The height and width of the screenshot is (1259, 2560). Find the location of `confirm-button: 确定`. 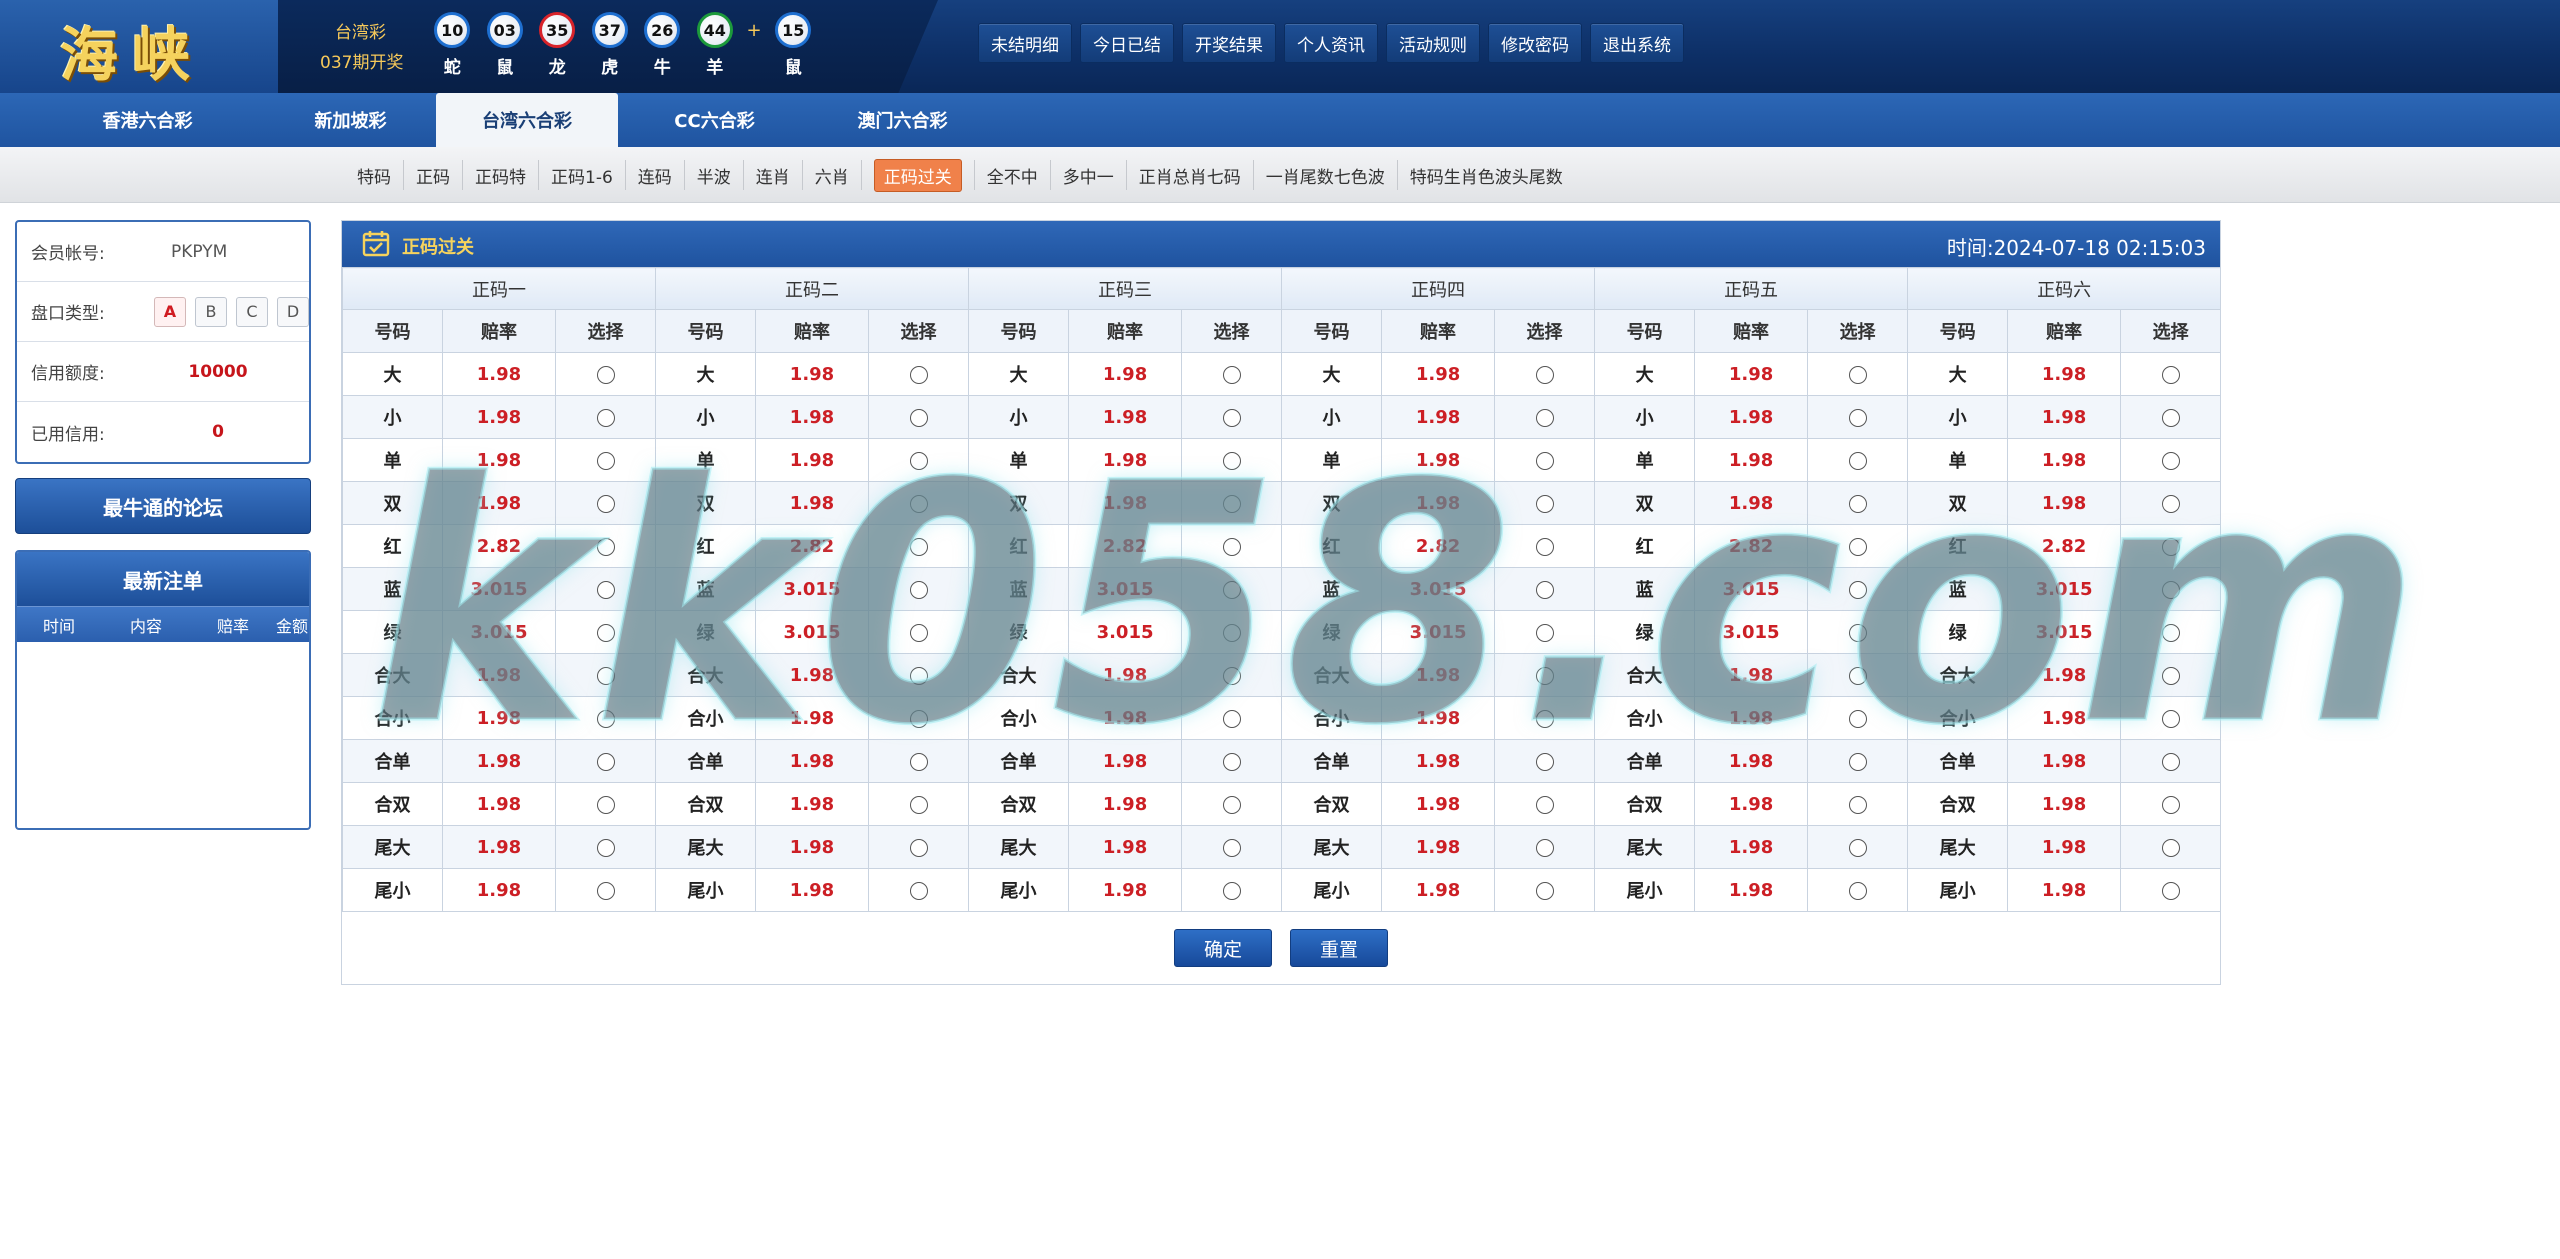

confirm-button: 确定 is located at coordinates (1223, 948).